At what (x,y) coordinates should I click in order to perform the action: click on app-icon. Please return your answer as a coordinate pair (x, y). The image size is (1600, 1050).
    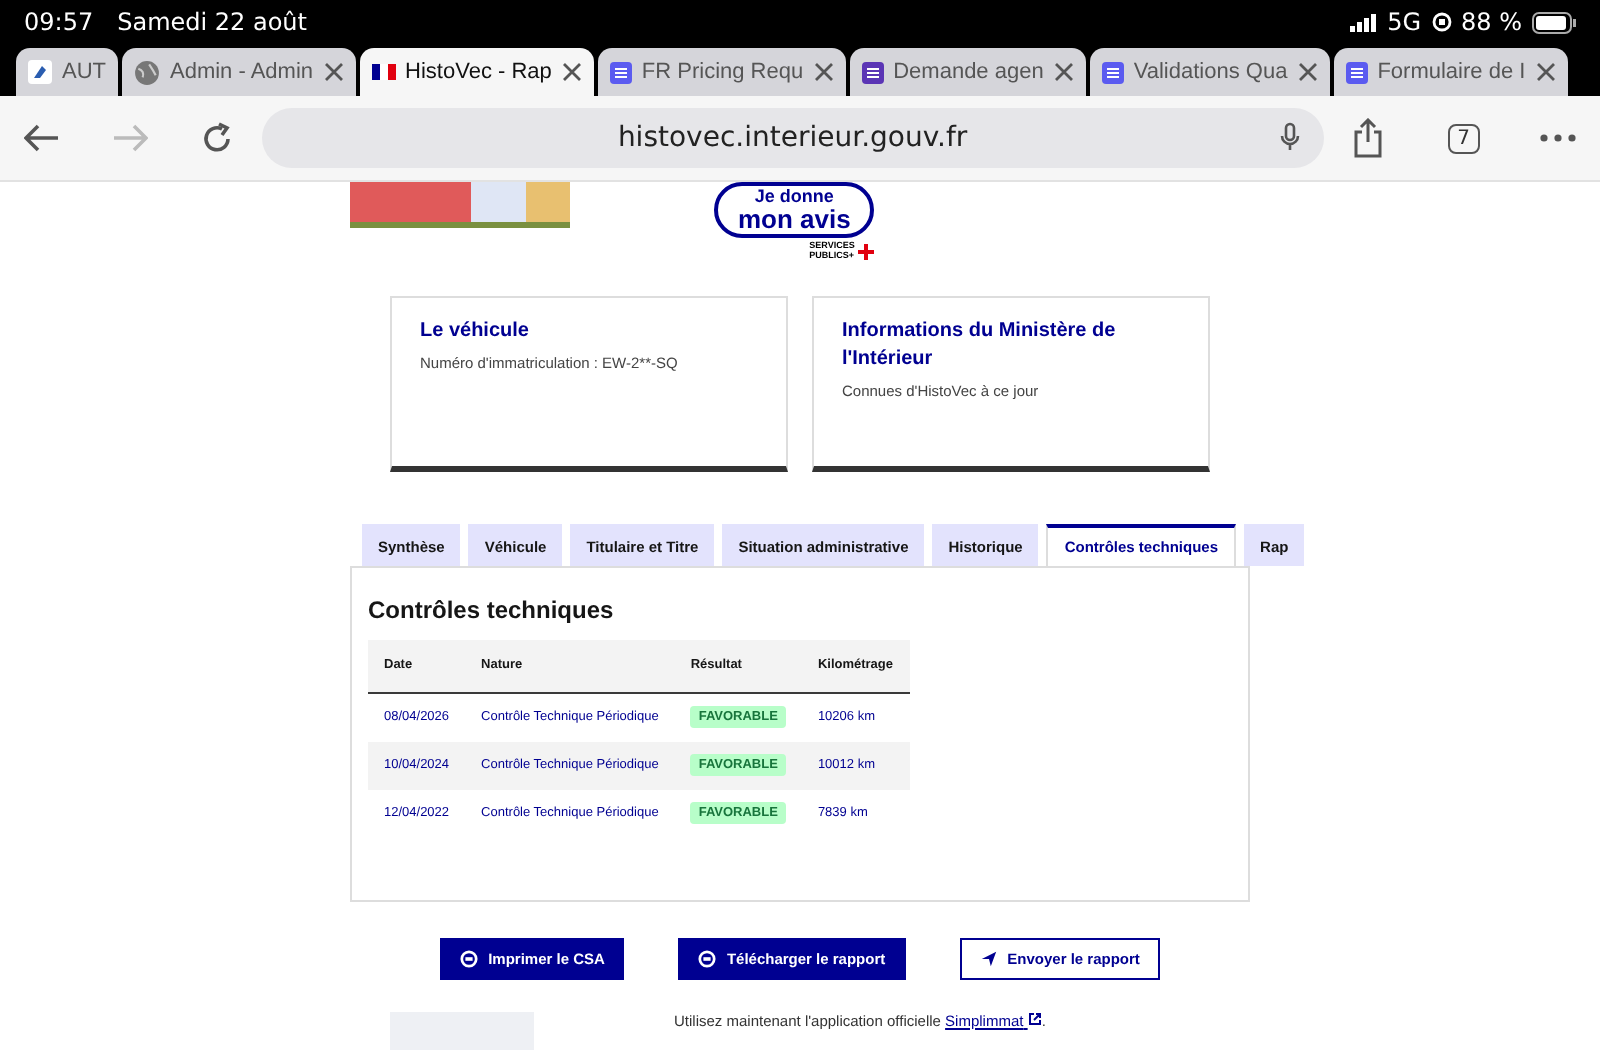
    Looking at the image, I should click on (40, 72).